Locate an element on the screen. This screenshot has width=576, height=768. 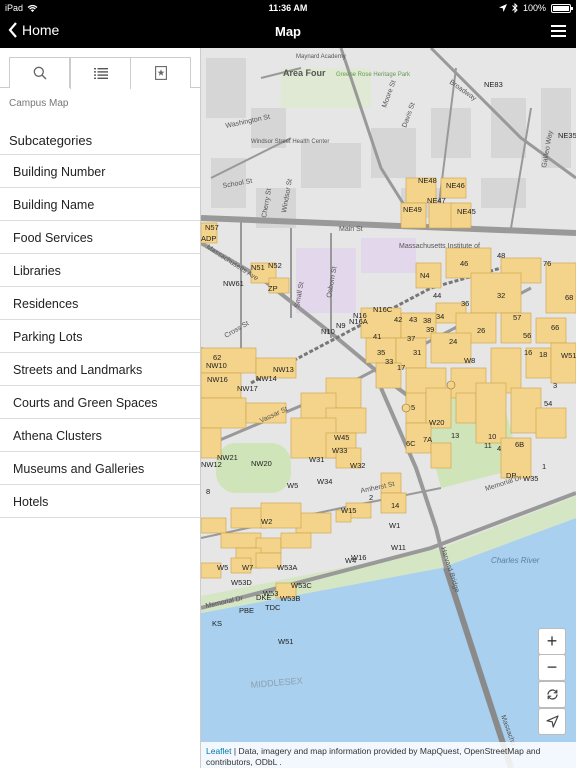
building-label: W31 is located at coordinates (316, 459).